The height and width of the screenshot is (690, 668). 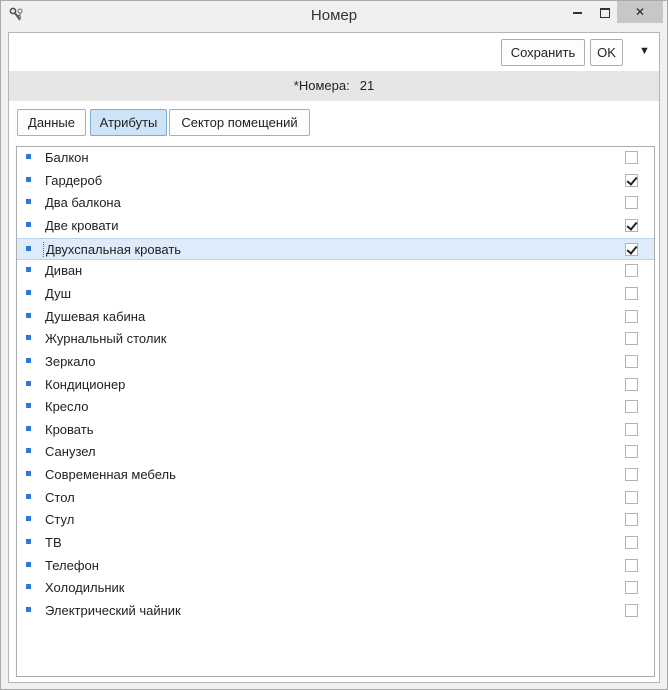 I want to click on list-item-label: Душ, so click(x=58, y=293).